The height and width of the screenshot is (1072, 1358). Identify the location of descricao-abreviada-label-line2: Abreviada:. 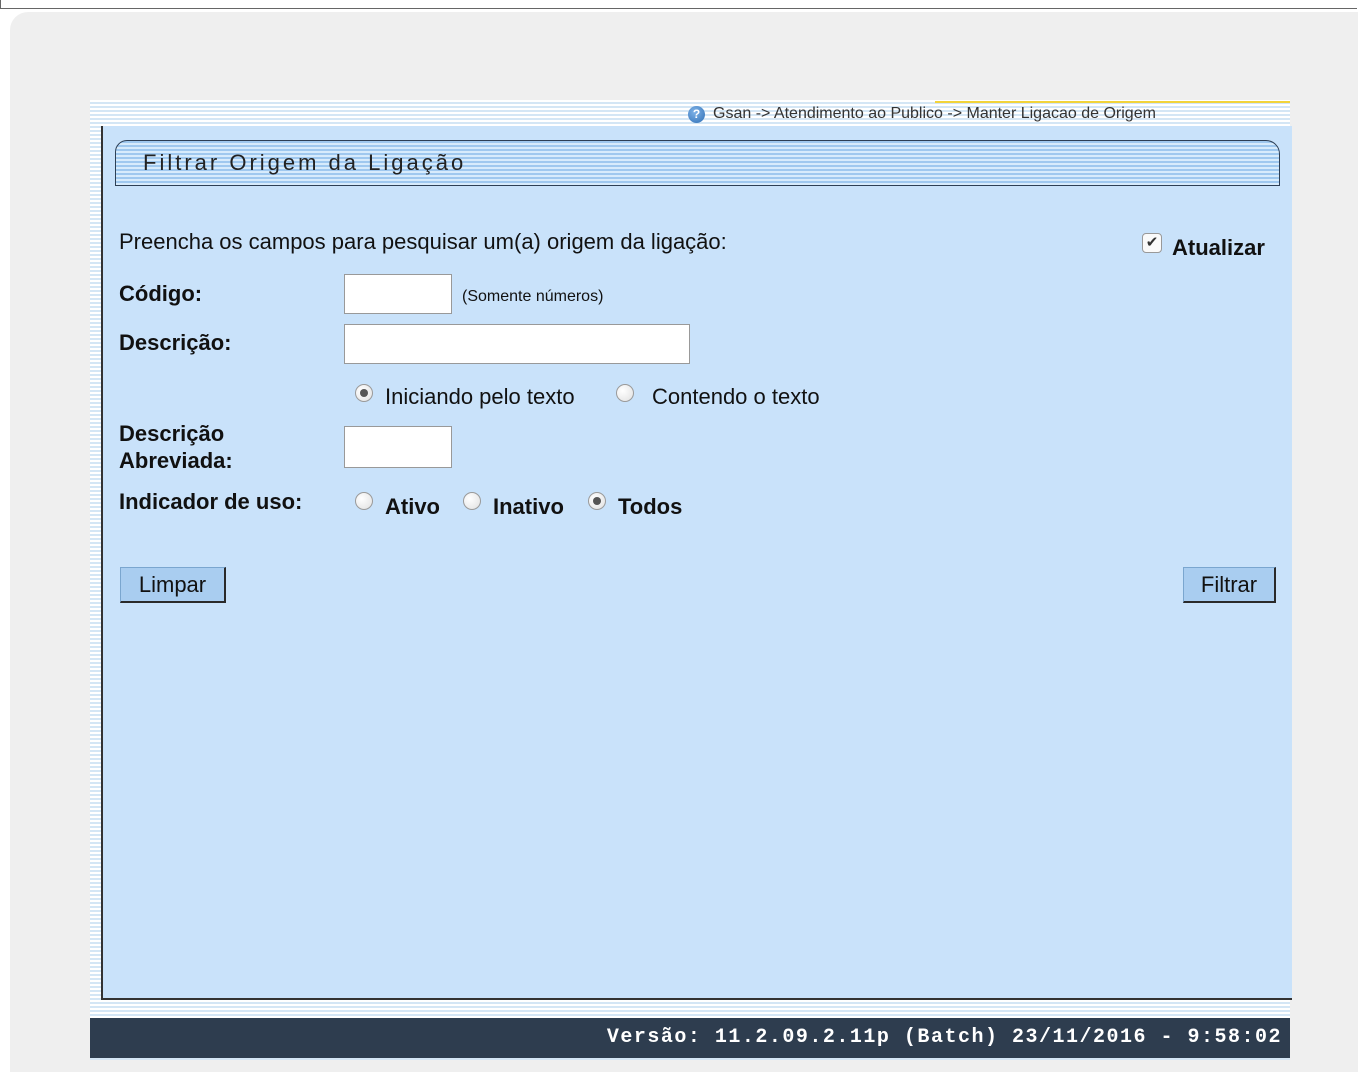
(176, 460).